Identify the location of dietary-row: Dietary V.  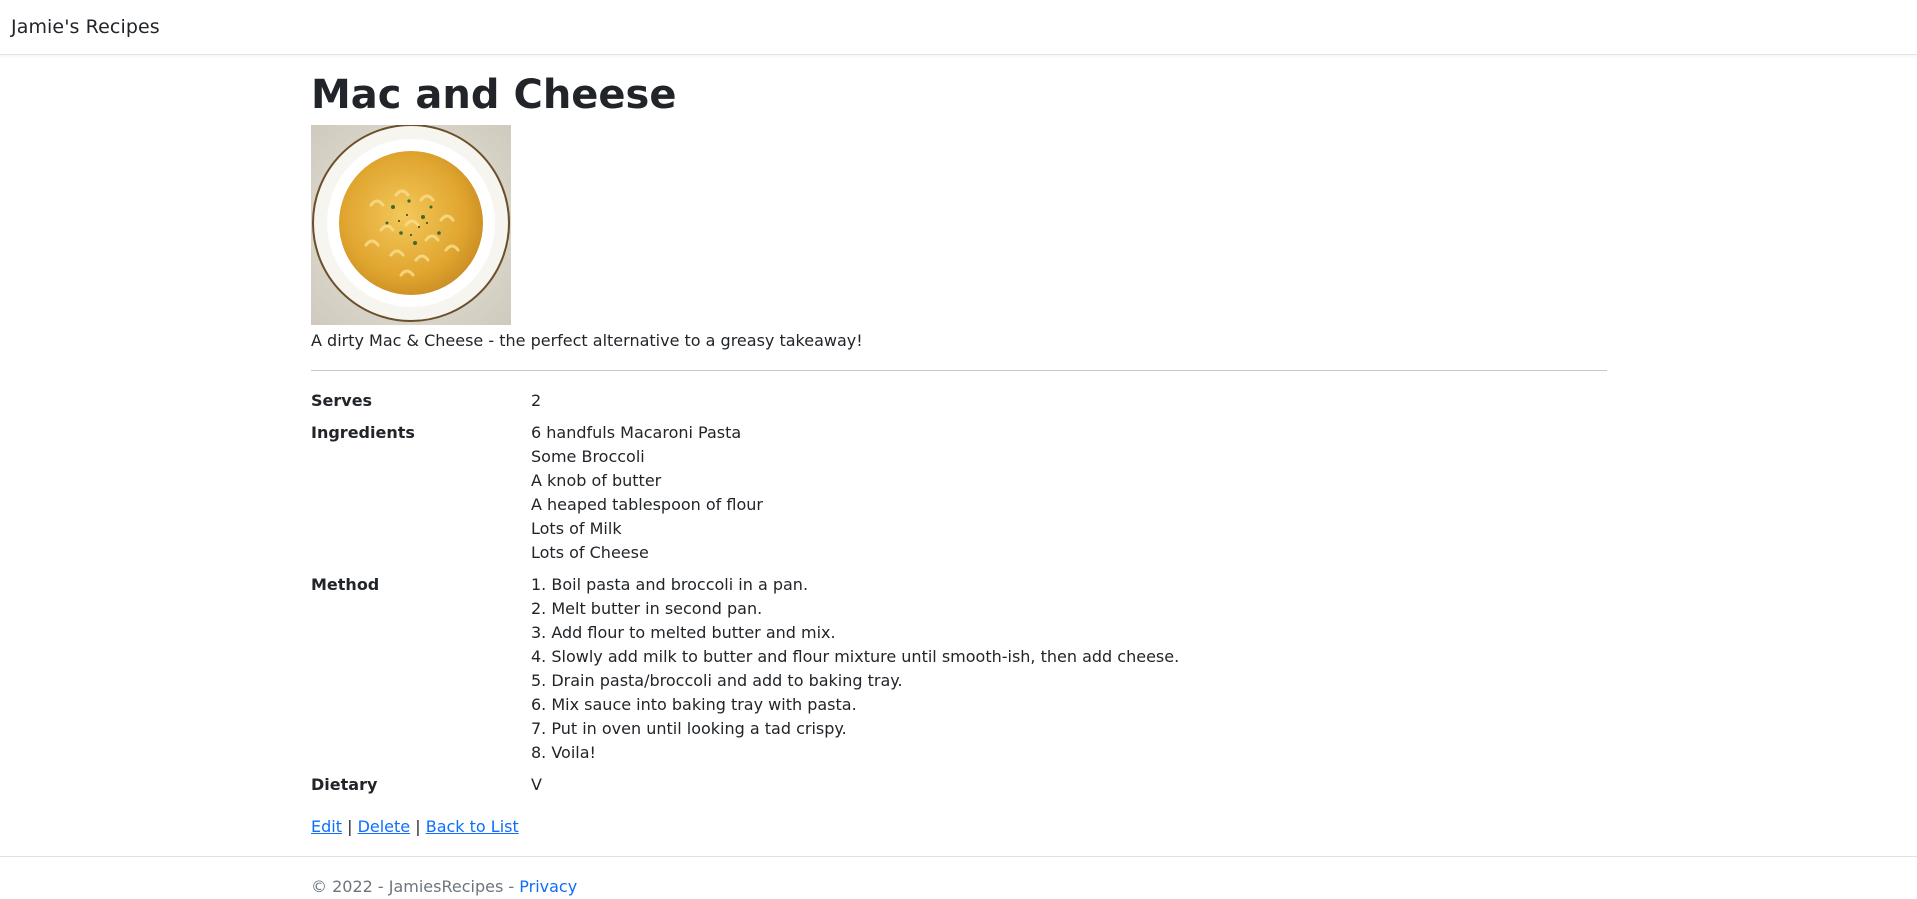
(959, 785).